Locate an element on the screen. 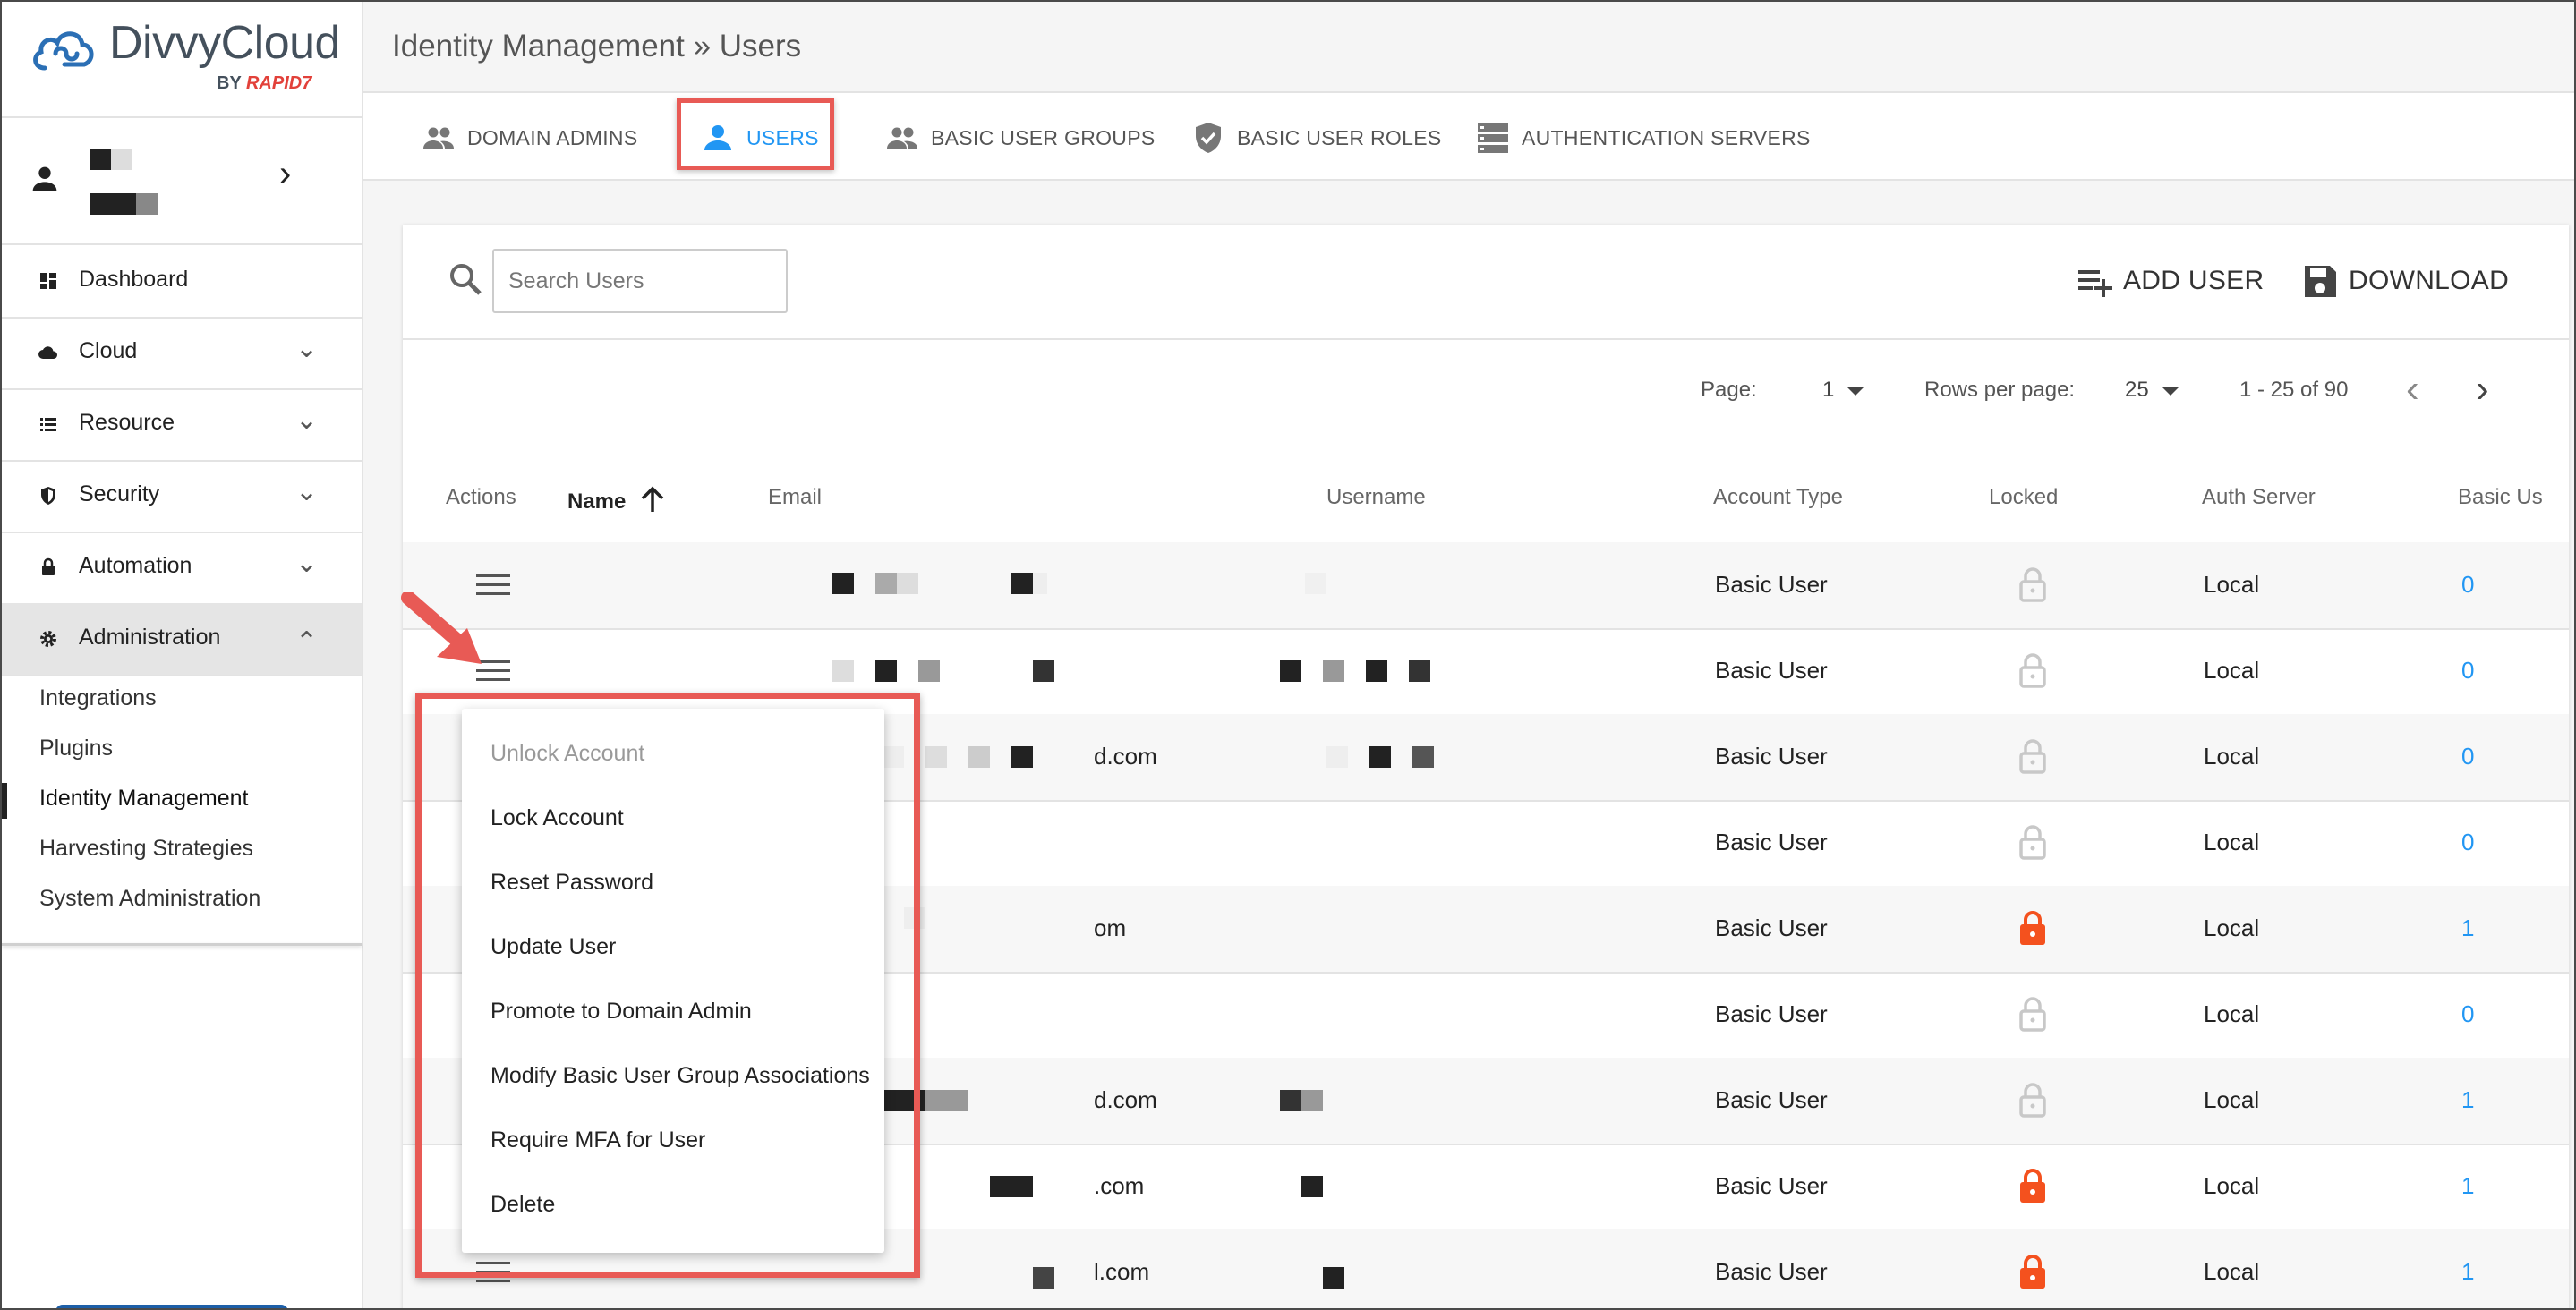  toolbar: ADD USER DOWNLOAD is located at coordinates (1486, 282).